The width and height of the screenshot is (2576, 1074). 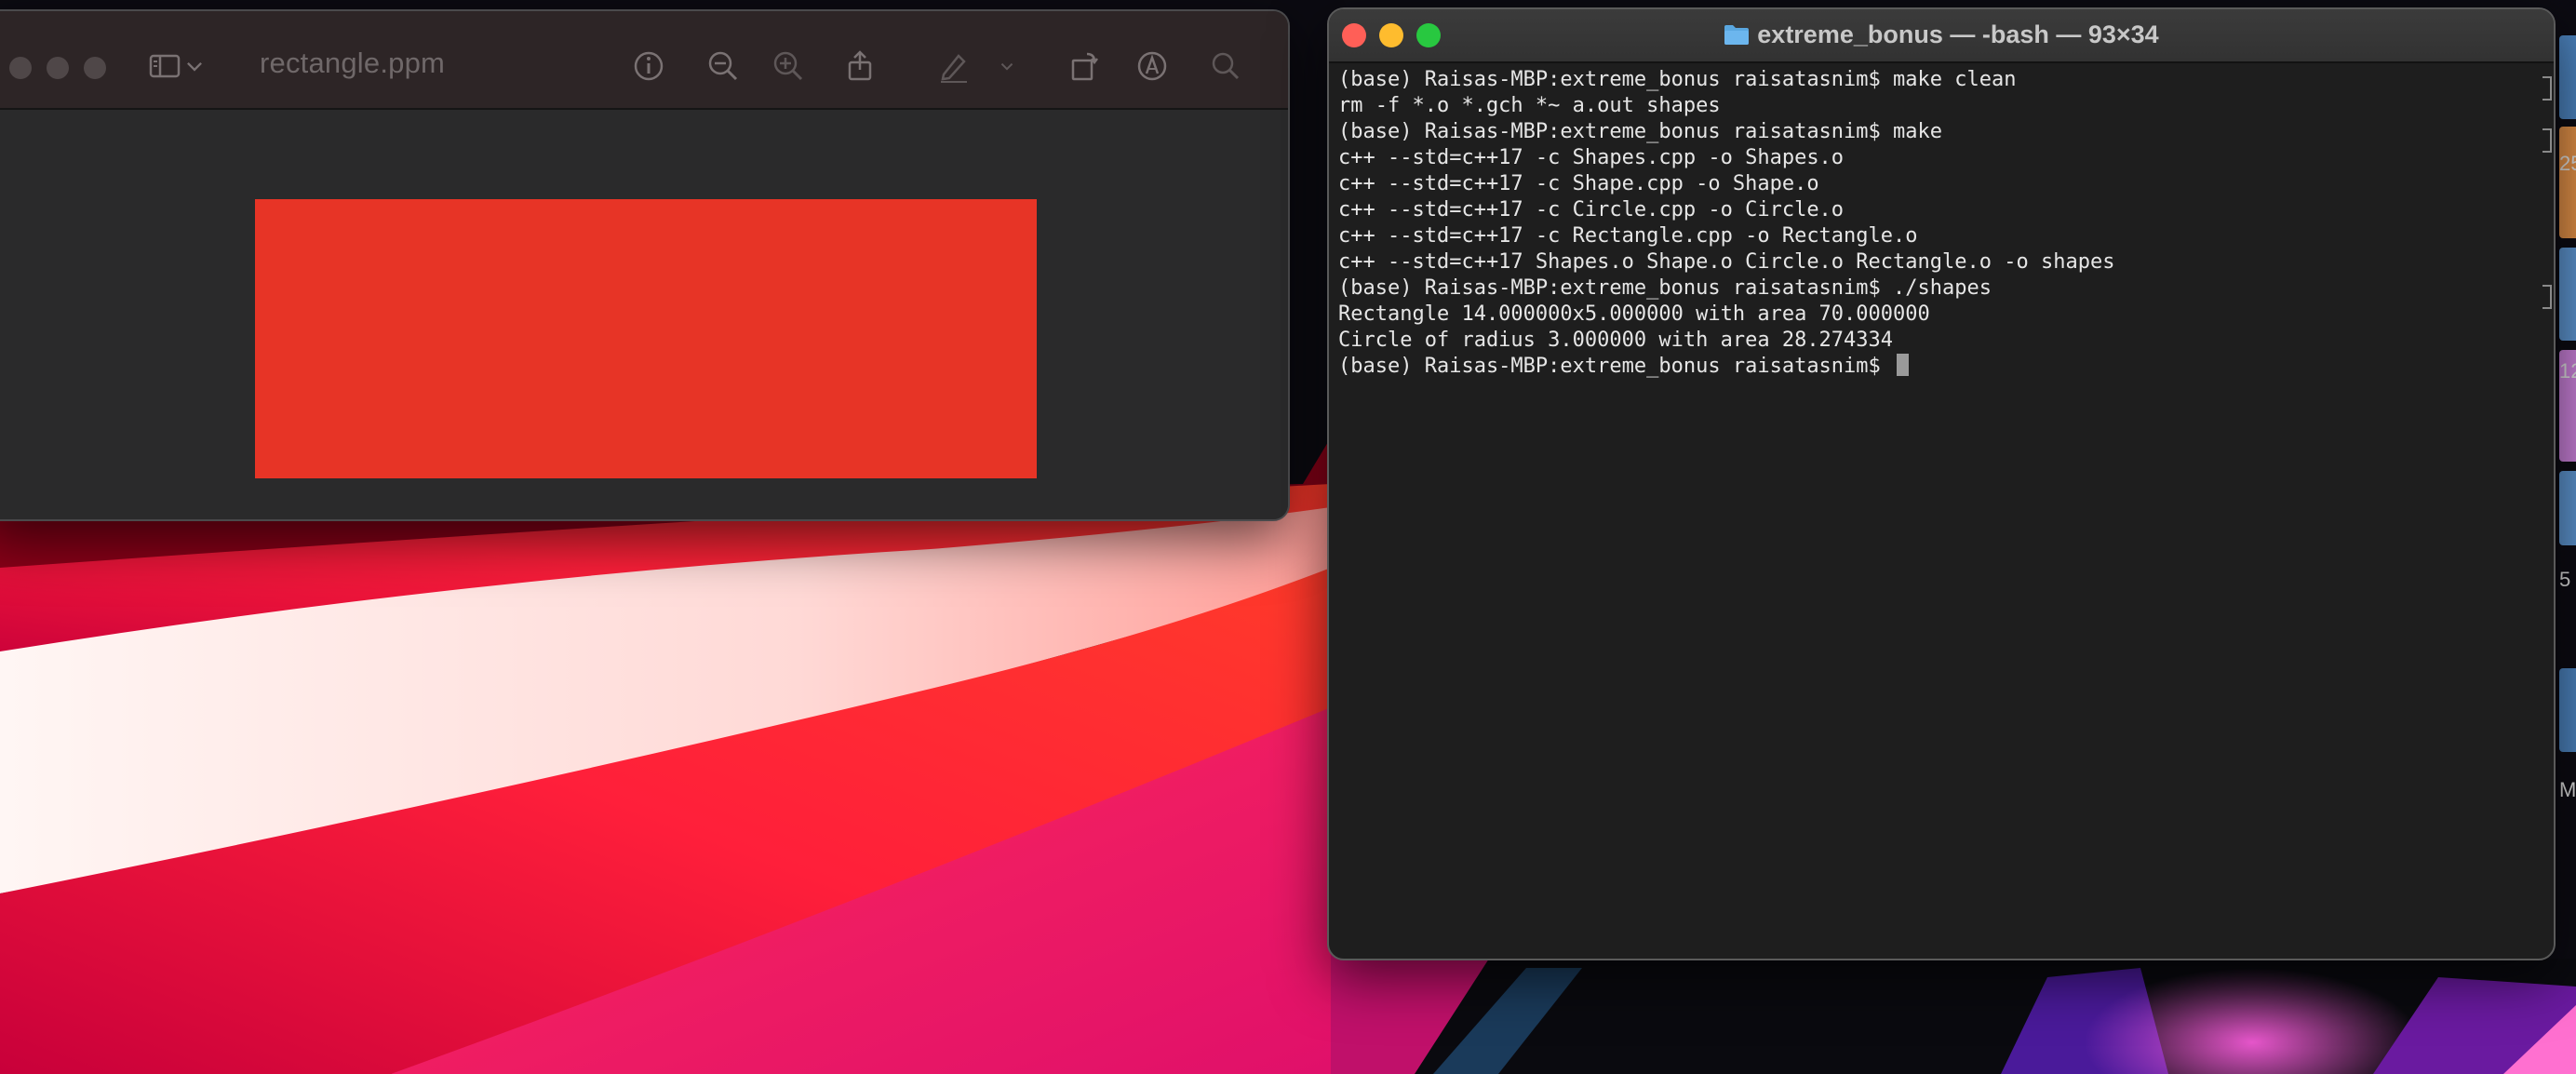 What do you see at coordinates (1903, 365) in the screenshot?
I see `text-cursor` at bounding box center [1903, 365].